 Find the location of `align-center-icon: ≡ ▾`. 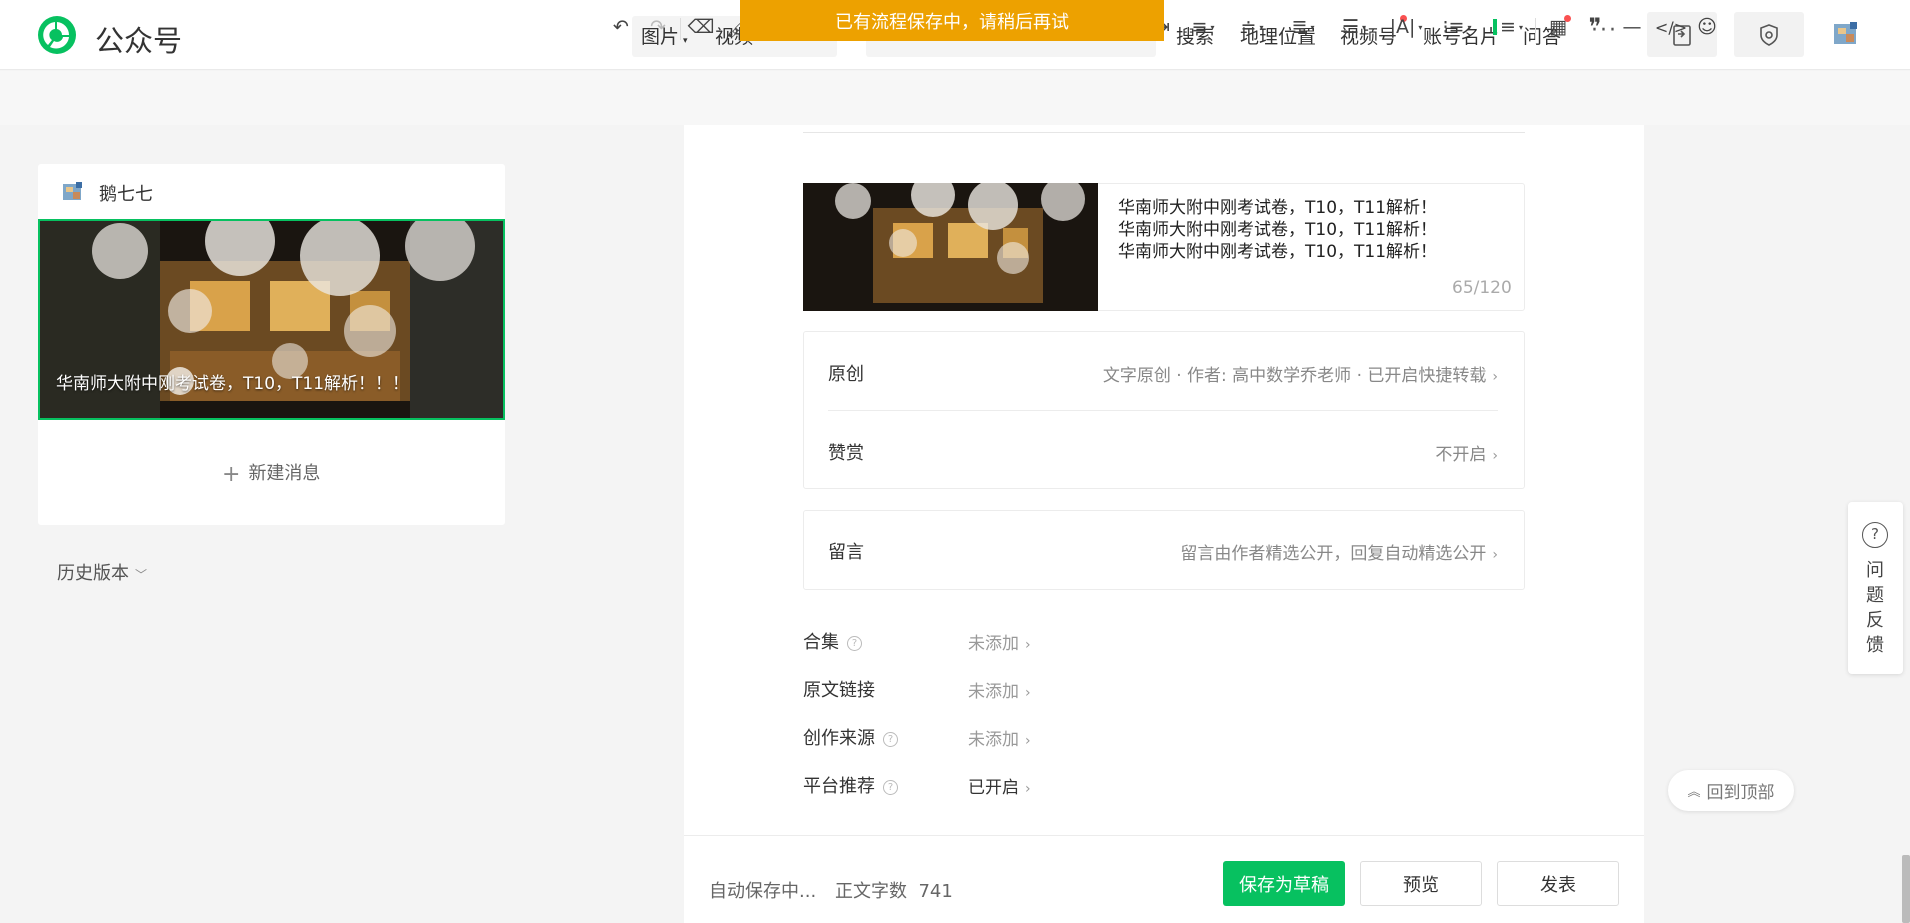

align-center-icon: ≡ ▾ is located at coordinates (1203, 27).